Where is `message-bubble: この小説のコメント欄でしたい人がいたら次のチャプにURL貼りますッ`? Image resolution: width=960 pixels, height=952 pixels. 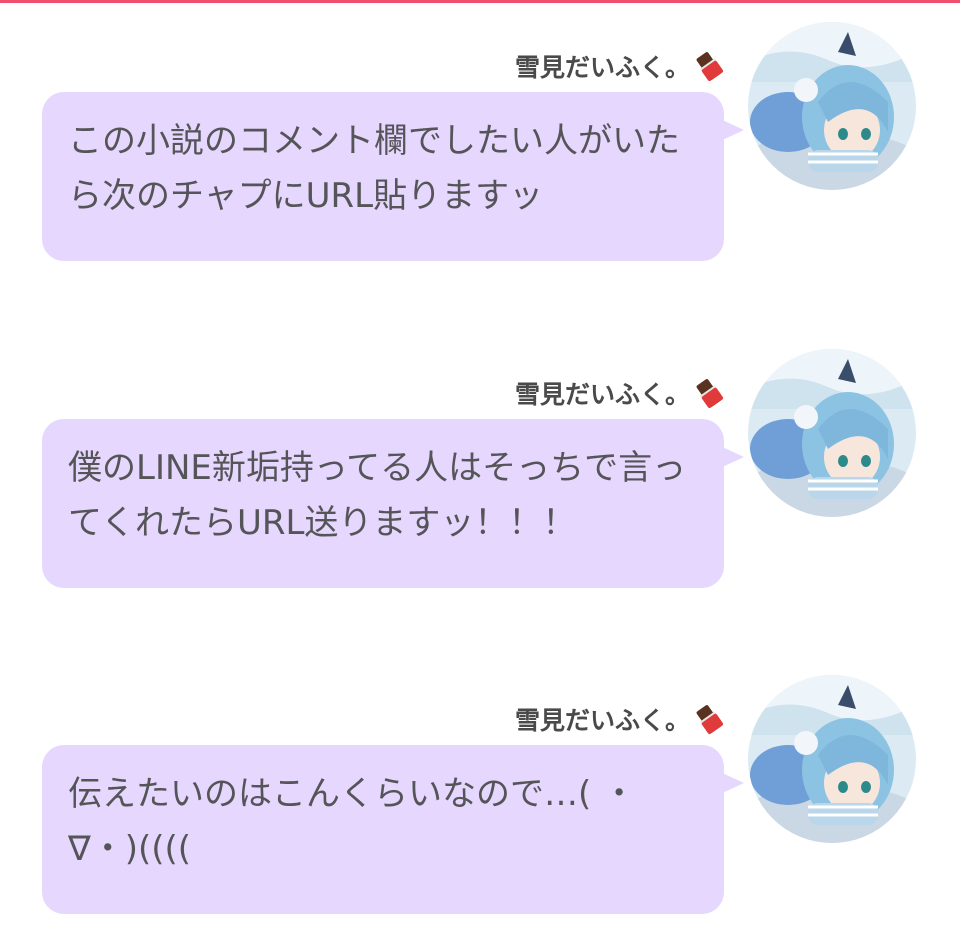 message-bubble: この小説のコメント欄でしたい人がいたら次のチャプにURL貼りますッ is located at coordinates (383, 176).